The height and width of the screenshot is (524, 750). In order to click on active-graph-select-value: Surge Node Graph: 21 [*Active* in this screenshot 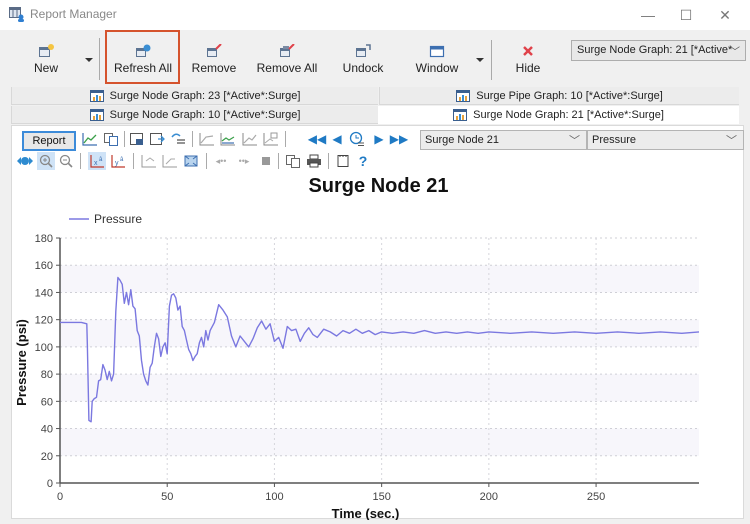, I will do `click(655, 50)`.